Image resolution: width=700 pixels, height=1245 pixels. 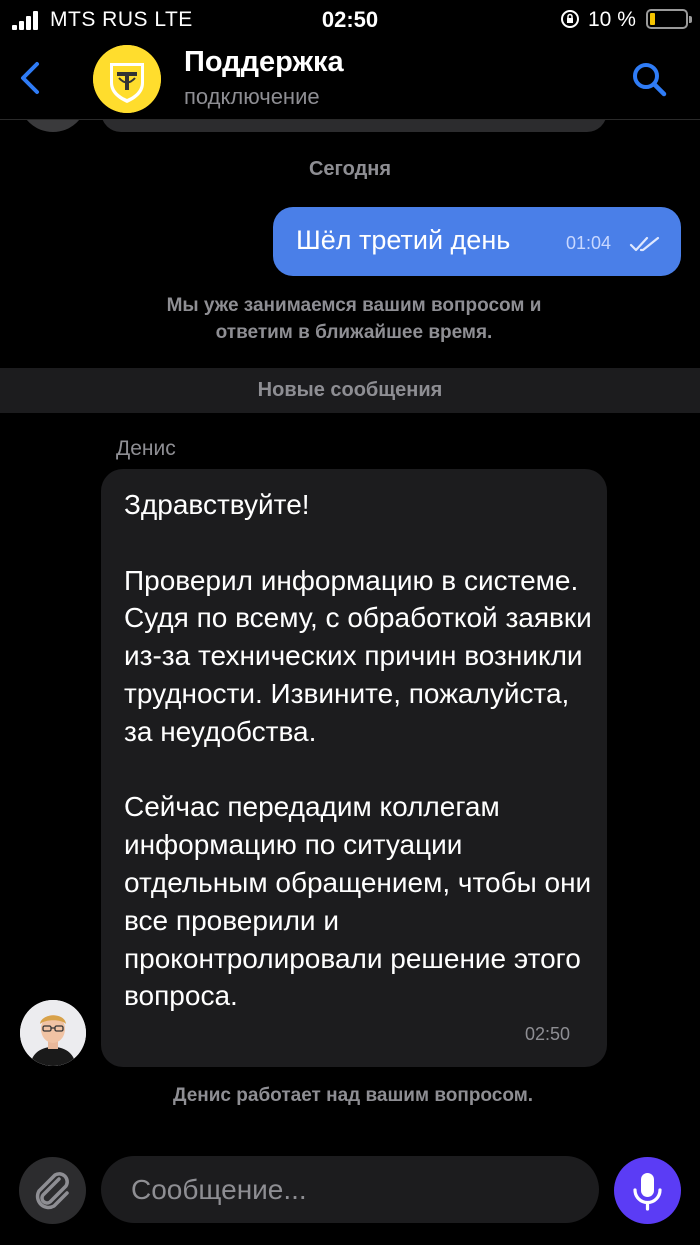 I want to click on paperclip-icon, so click(x=52, y=1191).